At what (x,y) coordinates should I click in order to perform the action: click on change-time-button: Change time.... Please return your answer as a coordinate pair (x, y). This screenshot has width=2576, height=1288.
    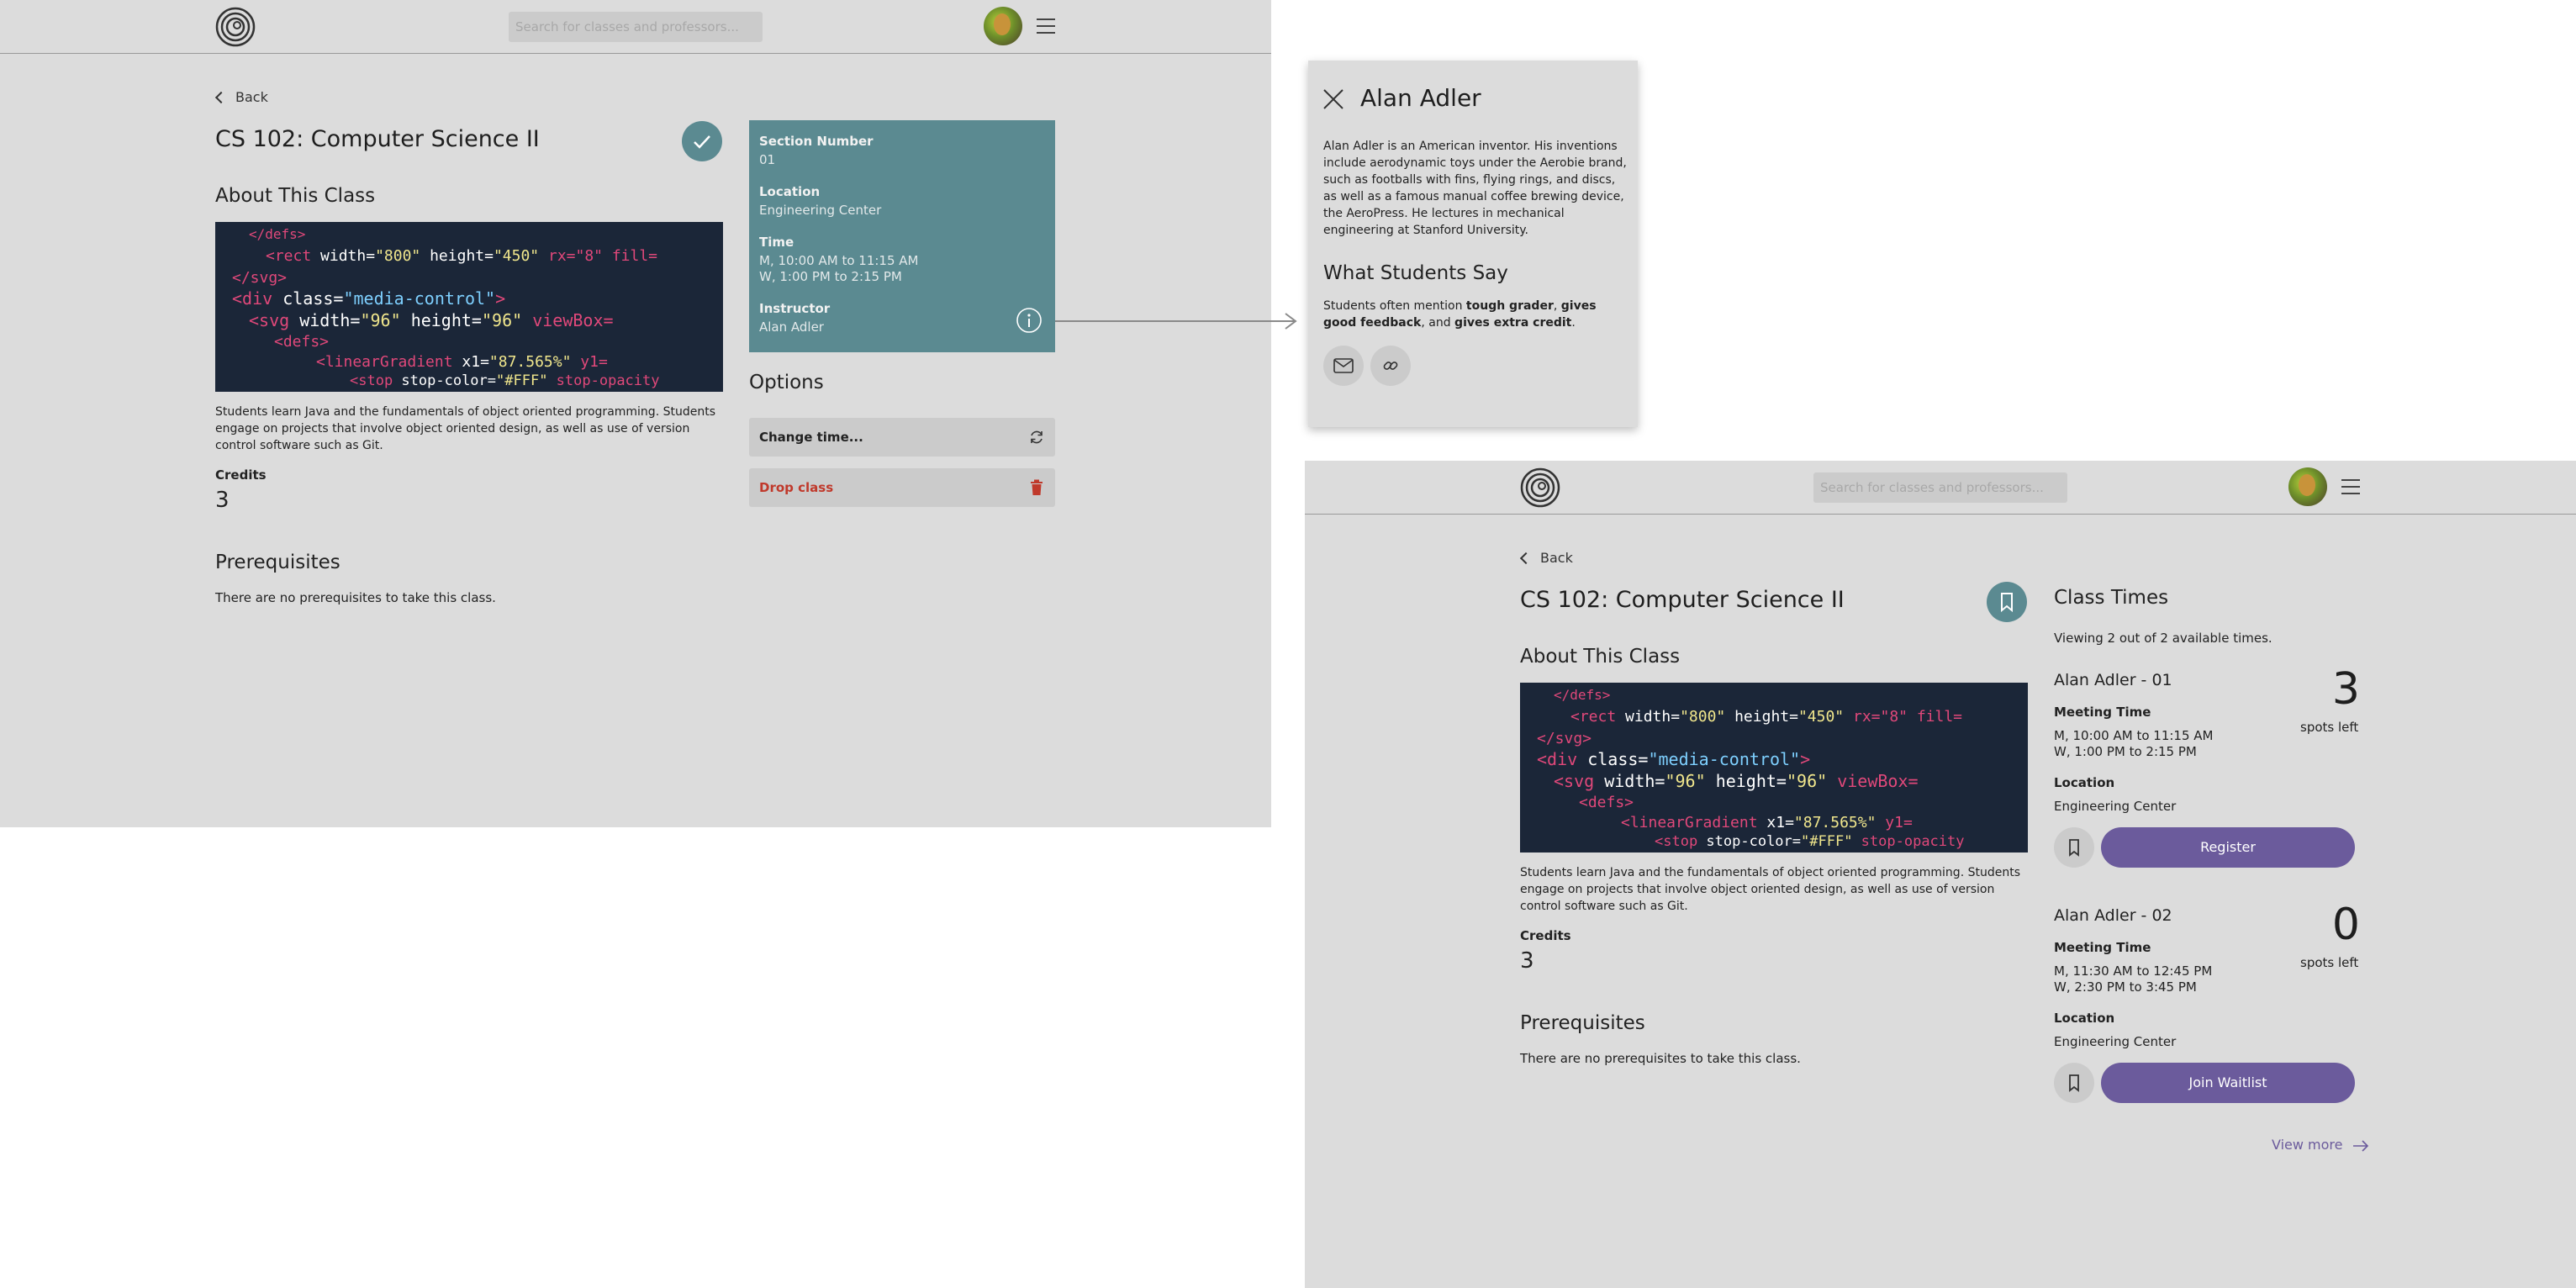
    Looking at the image, I should click on (902, 438).